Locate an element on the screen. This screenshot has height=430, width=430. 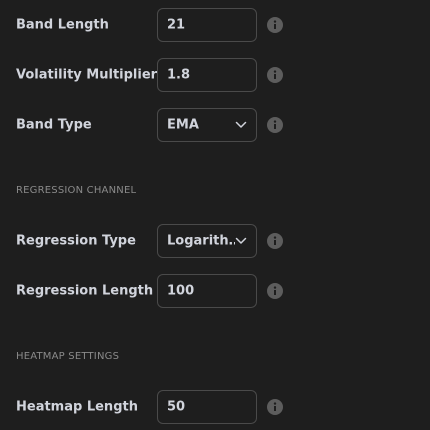
band-type-row: Band Type EMA is located at coordinates (215, 125).